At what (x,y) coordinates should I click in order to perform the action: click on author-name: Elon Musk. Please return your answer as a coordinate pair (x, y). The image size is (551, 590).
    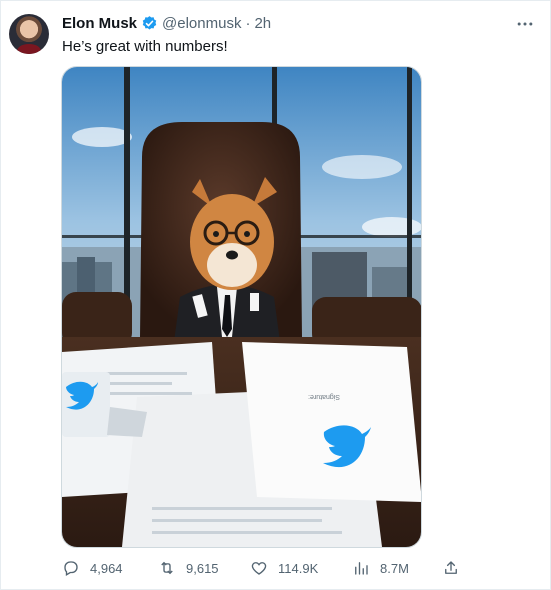
    Looking at the image, I should click on (99, 23).